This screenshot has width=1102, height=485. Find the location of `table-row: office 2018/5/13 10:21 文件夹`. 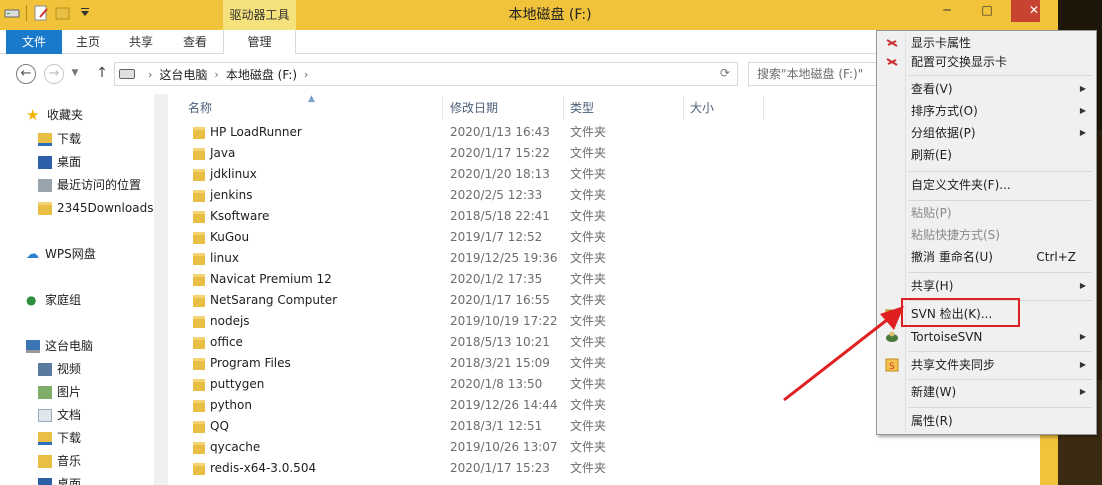

table-row: office 2018/5/13 10:21 文件夹 is located at coordinates (518, 342).